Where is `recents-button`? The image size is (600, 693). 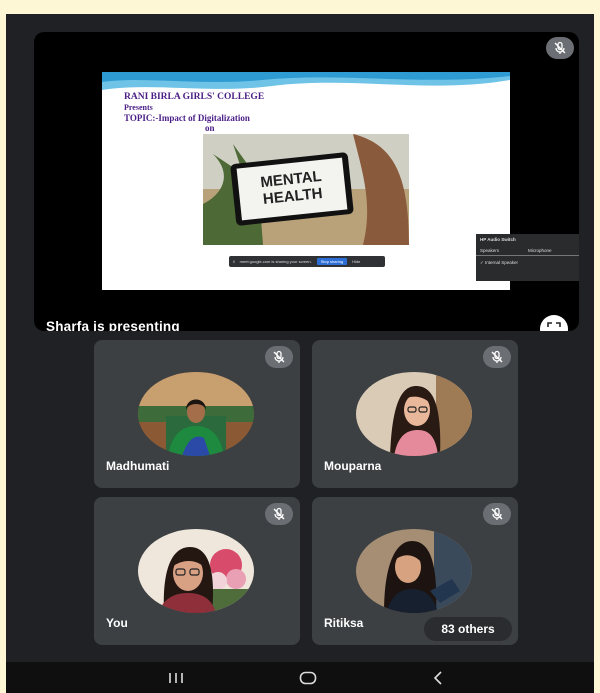 recents-button is located at coordinates (176, 677).